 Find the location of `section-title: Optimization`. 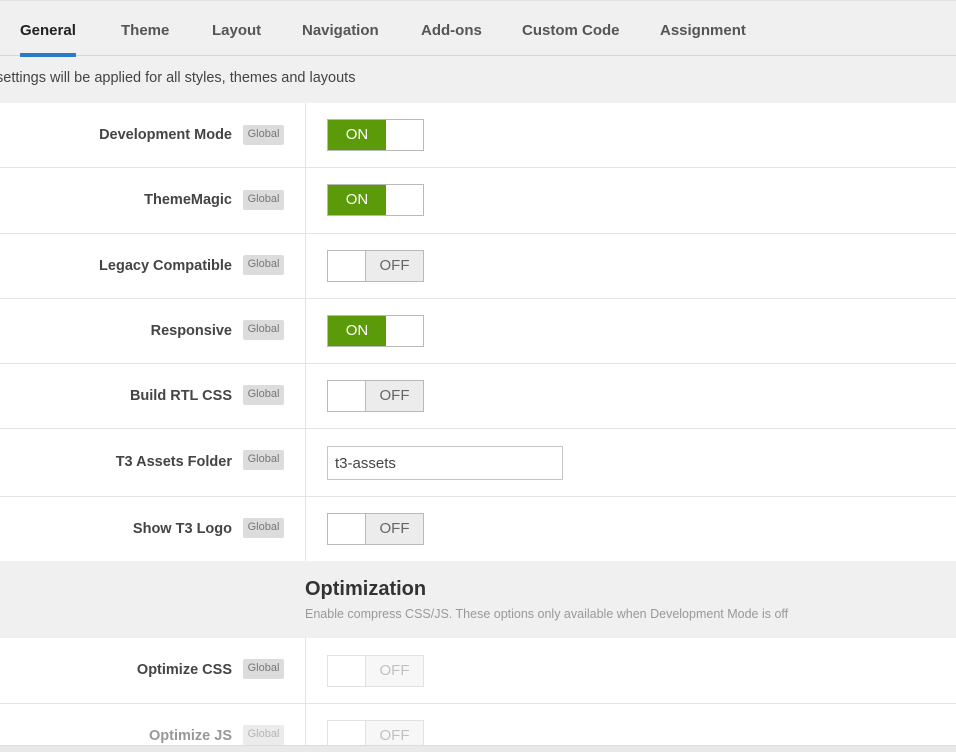

section-title: Optimization is located at coordinates (366, 589).